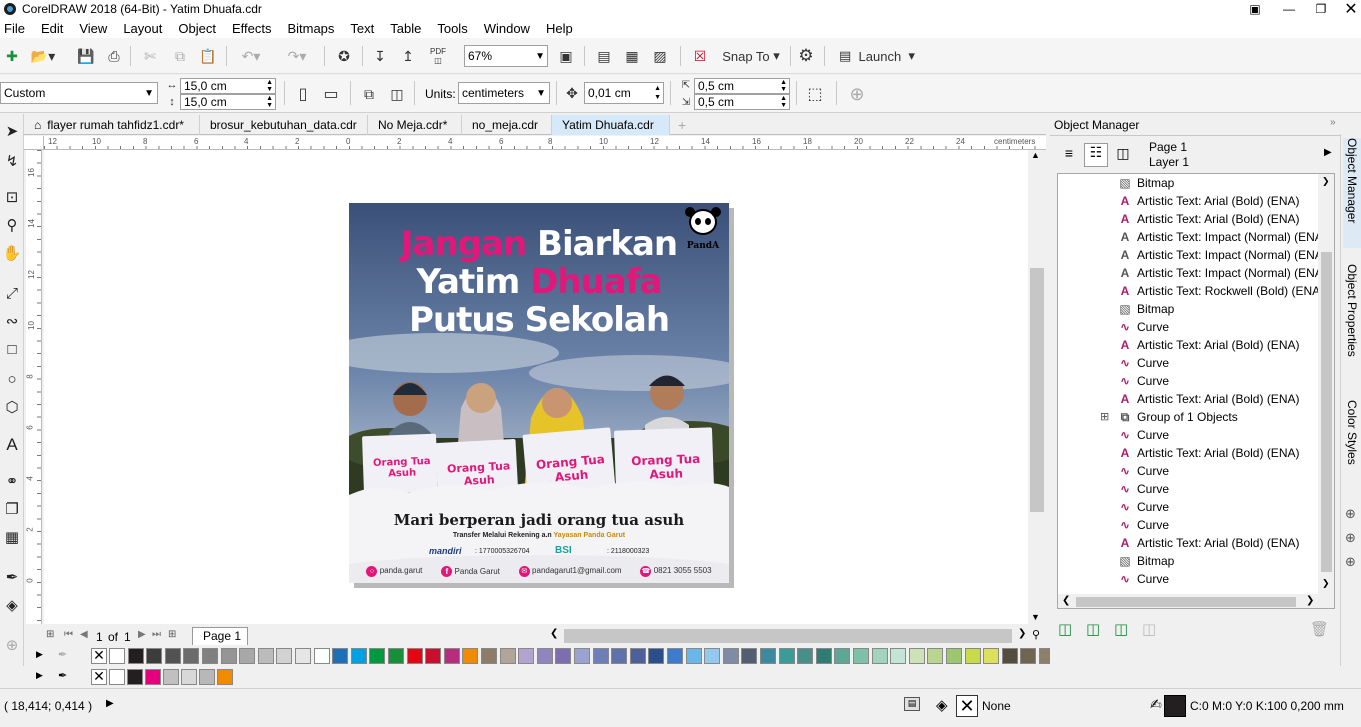  I want to click on zoom-level-input: 67% ▼, so click(506, 56).